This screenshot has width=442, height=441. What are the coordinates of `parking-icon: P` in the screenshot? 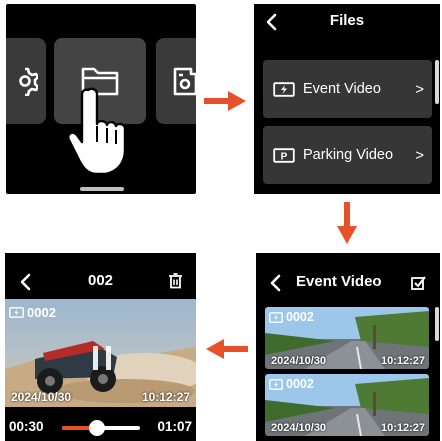 It's located at (284, 155).